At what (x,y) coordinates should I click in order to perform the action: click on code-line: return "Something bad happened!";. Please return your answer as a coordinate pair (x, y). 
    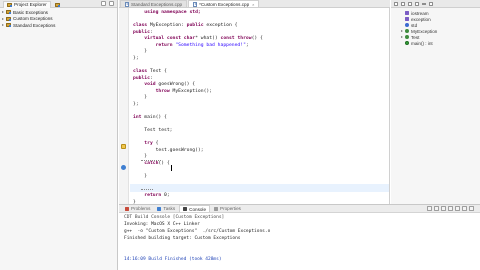
    Looking at the image, I should click on (191, 46).